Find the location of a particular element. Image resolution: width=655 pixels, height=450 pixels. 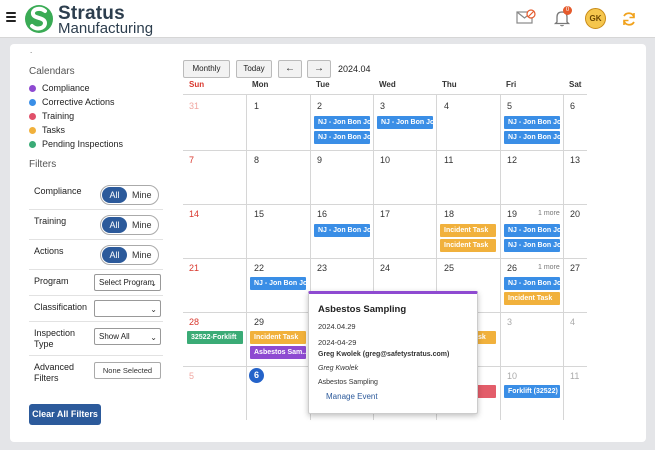

today-button: Today is located at coordinates (254, 69).